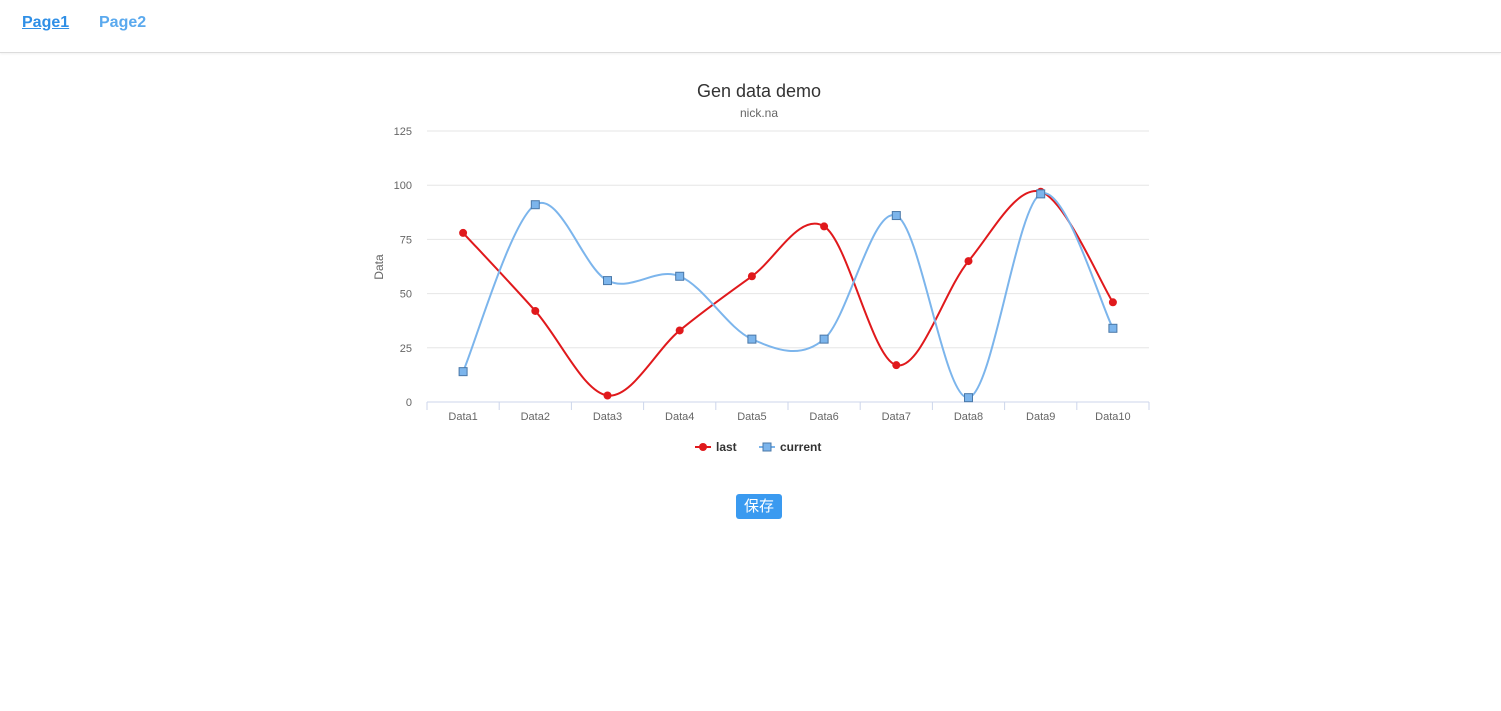 Image resolution: width=1501 pixels, height=711 pixels. What do you see at coordinates (679, 417) in the screenshot?
I see `x-tick-label: Data4` at bounding box center [679, 417].